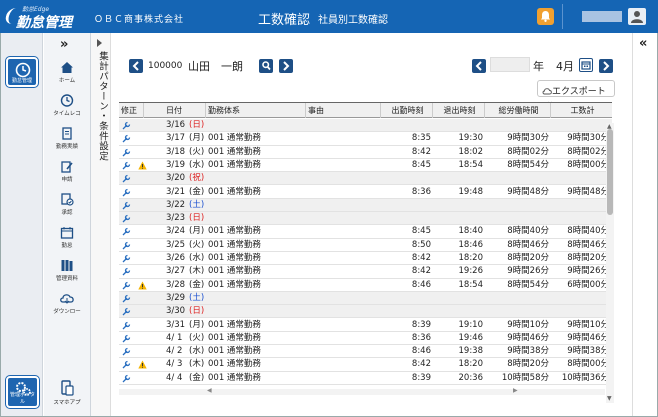 Image resolution: width=658 pixels, height=417 pixels. What do you see at coordinates (365, 232) in the screenshot?
I see `table-row: 3/24 (月) 001 通常勤務 8:45 18:40 8時間40分 8時間40分` at bounding box center [365, 232].